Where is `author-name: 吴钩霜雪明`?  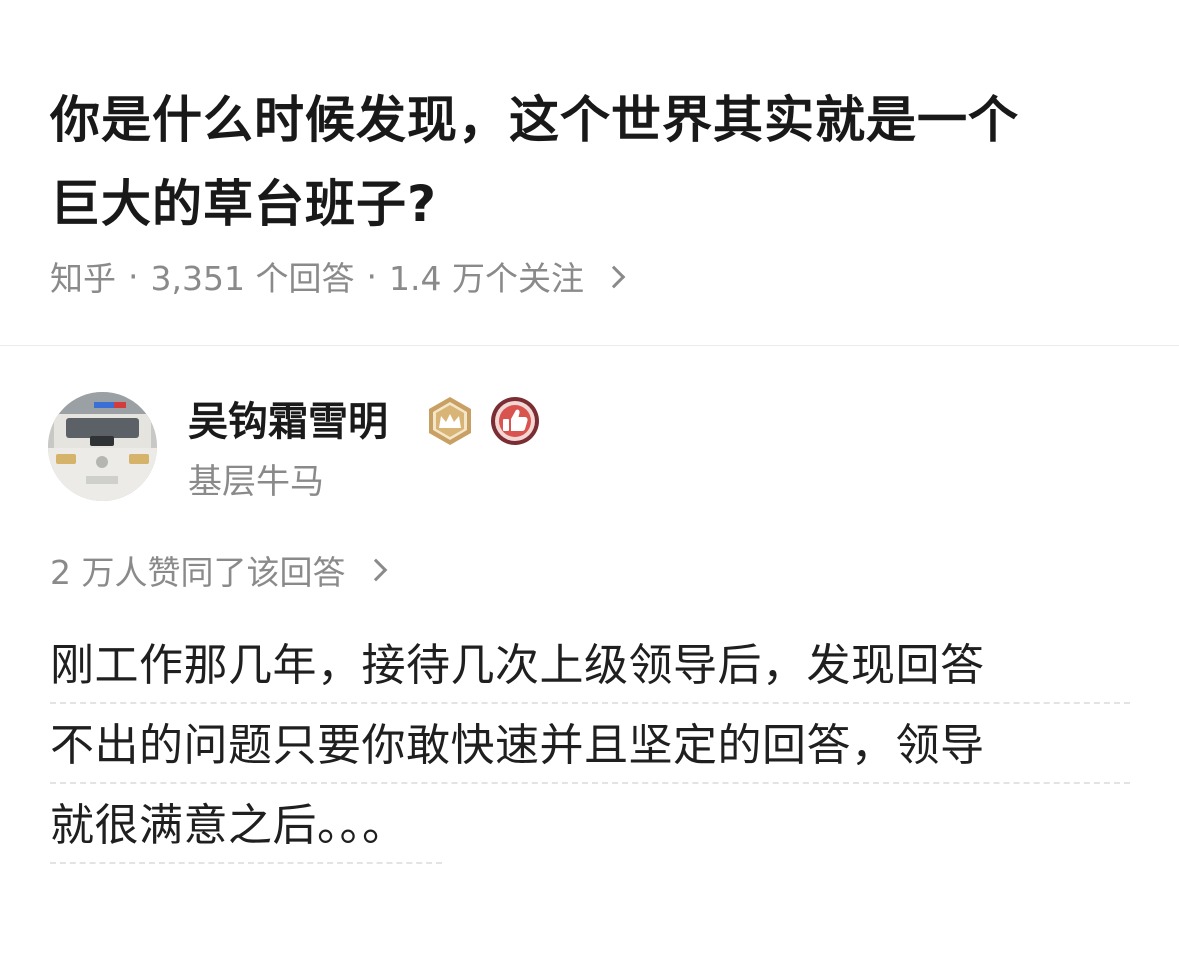
author-name: 吴钩霜雪明 is located at coordinates (288, 422).